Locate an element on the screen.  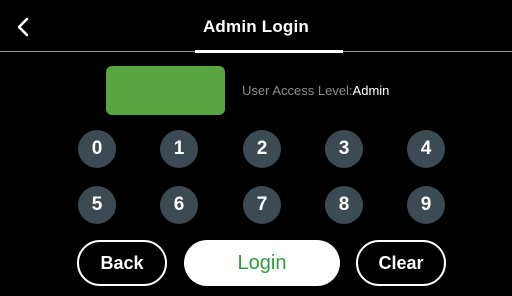
user-access-level: User Access Level:Admin is located at coordinates (315, 90).